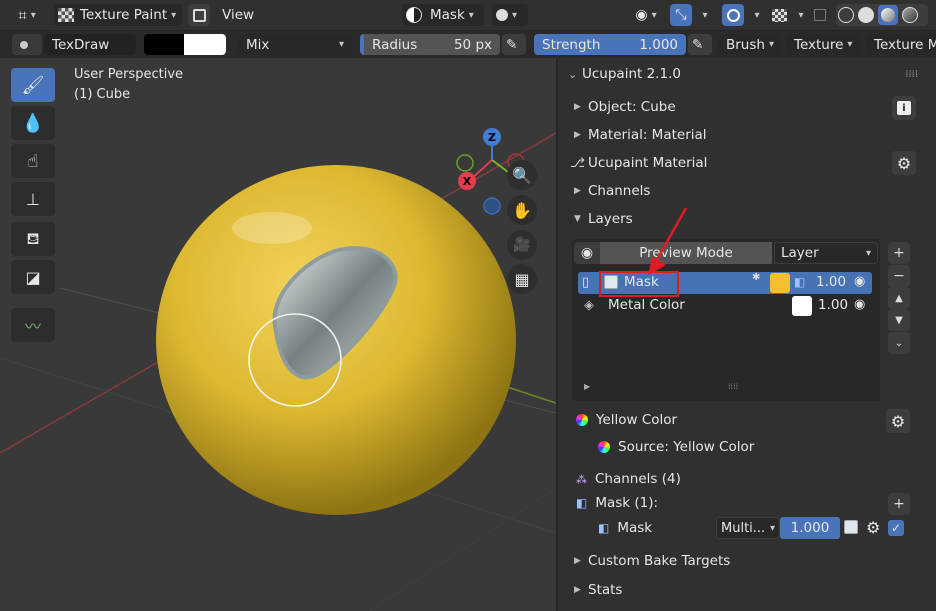  Describe the element at coordinates (492, 137) in the screenshot. I see `z-axis-dot: Z` at that location.